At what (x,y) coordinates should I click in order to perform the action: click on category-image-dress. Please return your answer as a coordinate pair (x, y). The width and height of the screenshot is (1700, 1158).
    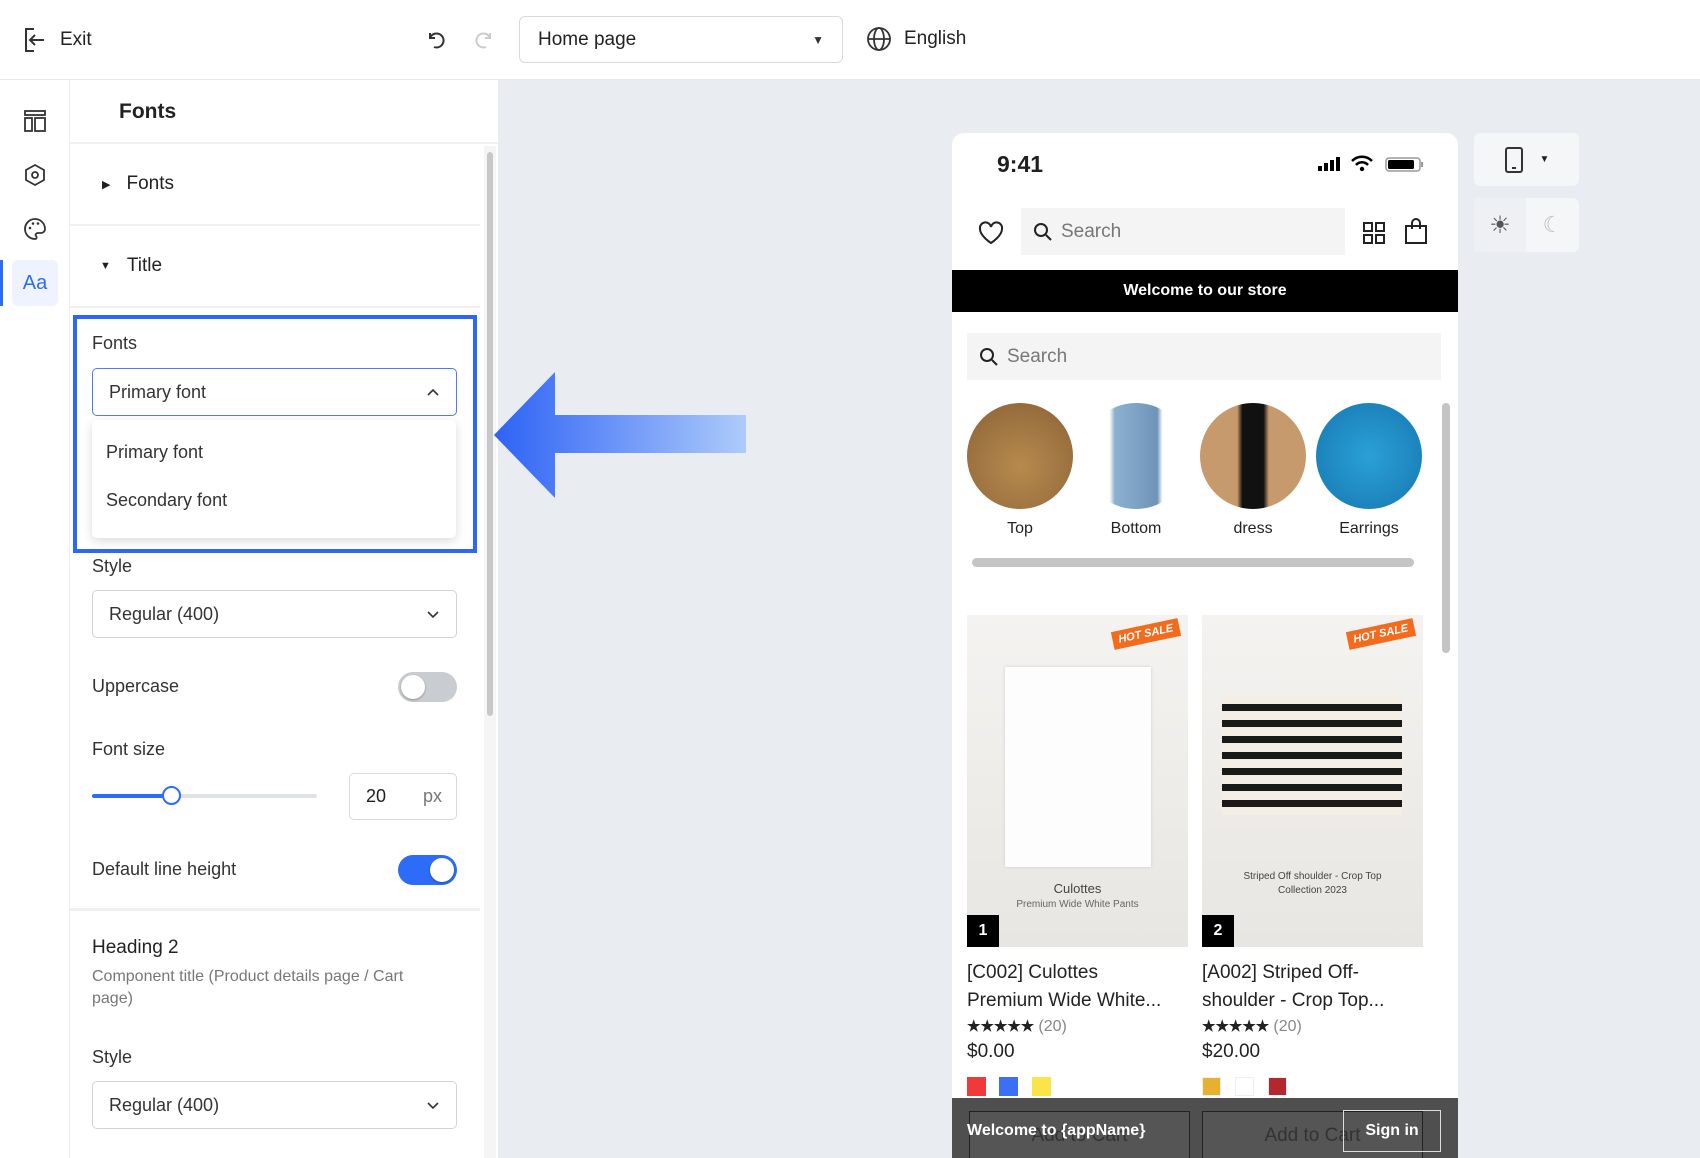
    Looking at the image, I should click on (1253, 456).